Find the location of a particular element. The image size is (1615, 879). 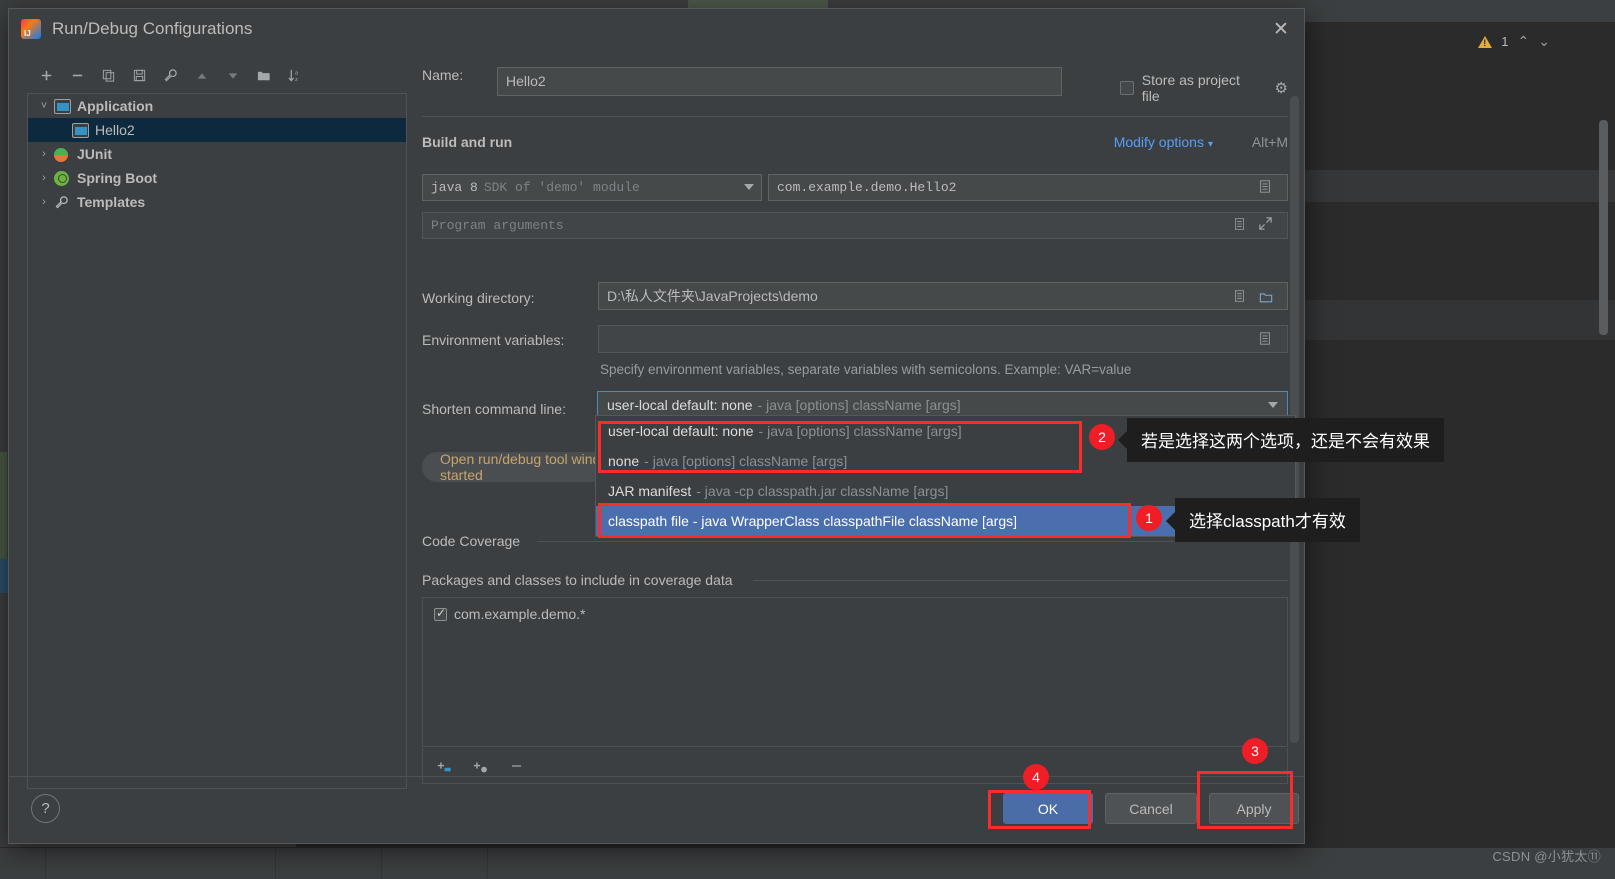

tree-item-label: Application is located at coordinates (115, 106).